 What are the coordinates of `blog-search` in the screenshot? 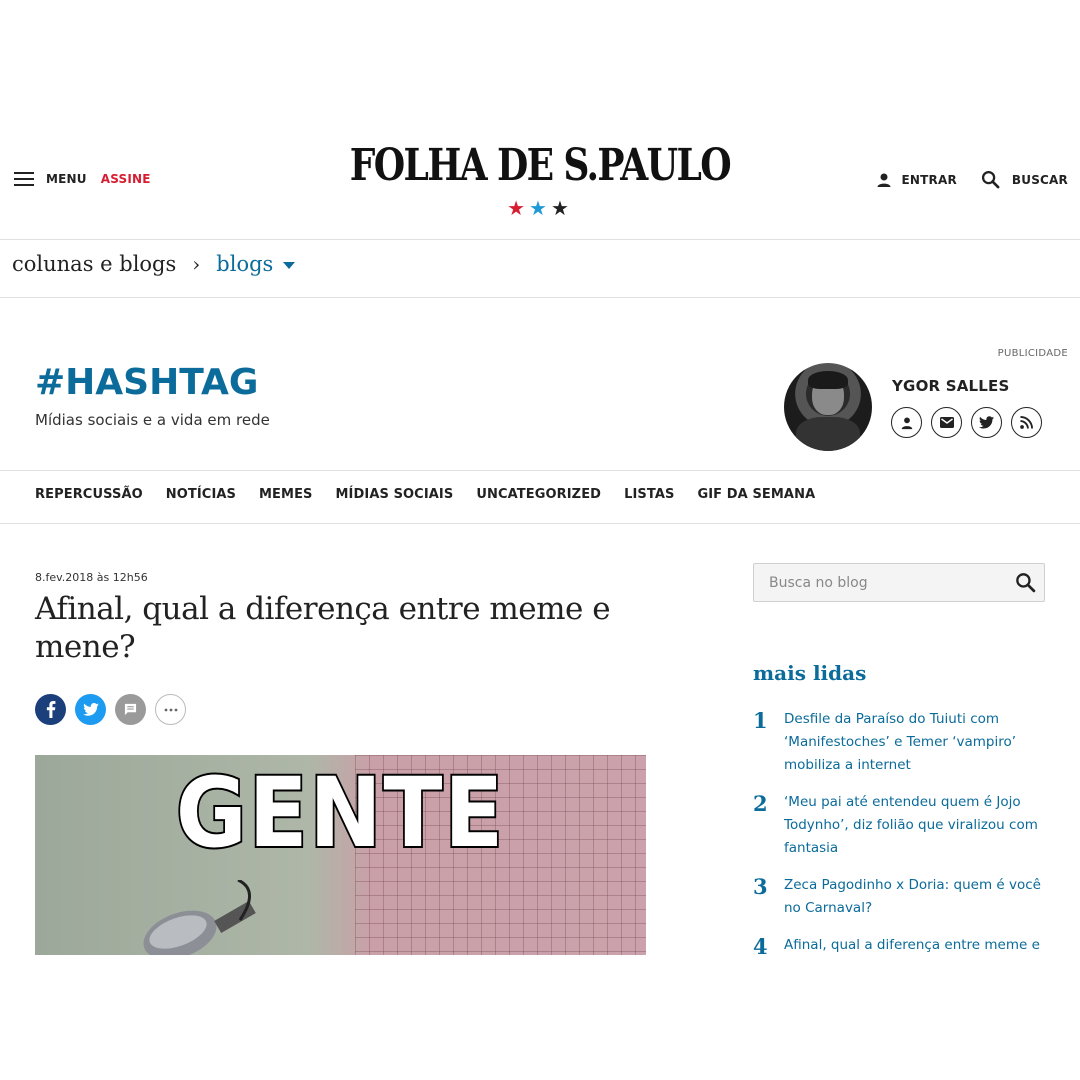 It's located at (899, 582).